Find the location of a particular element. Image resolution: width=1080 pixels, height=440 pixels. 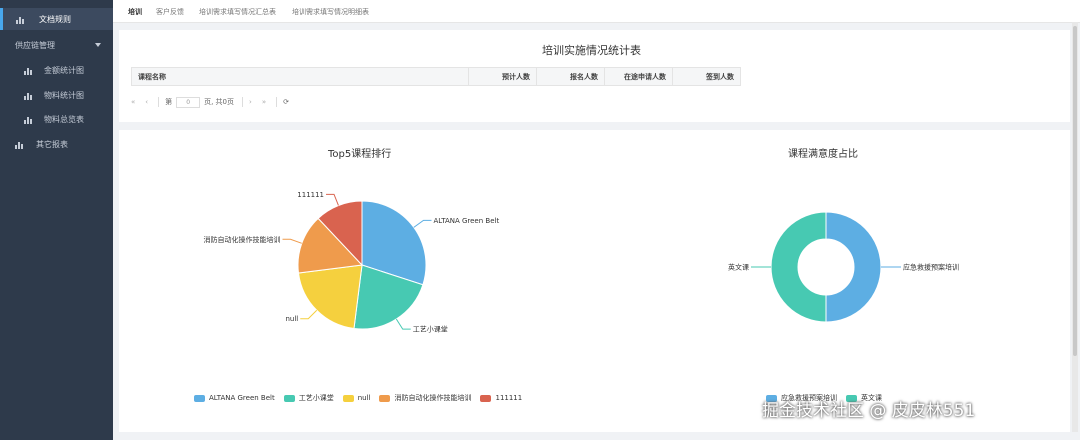

legend-item: ALTANA Green Belt is located at coordinates (234, 398).